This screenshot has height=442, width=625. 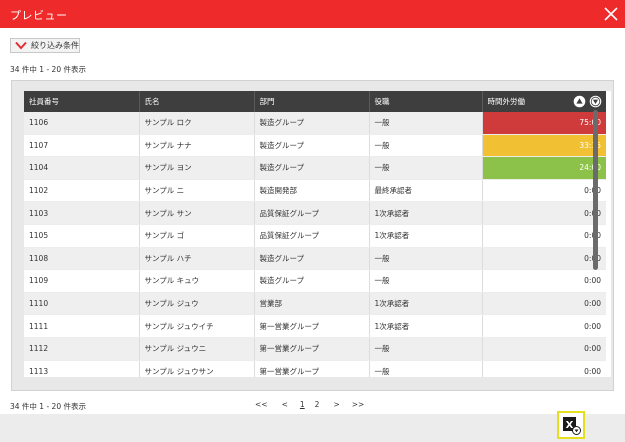 I want to click on table-row: 1111 サンプル ジュウイチ 第一営業グループ 1次承認者 0:00, so click(x=315, y=326).